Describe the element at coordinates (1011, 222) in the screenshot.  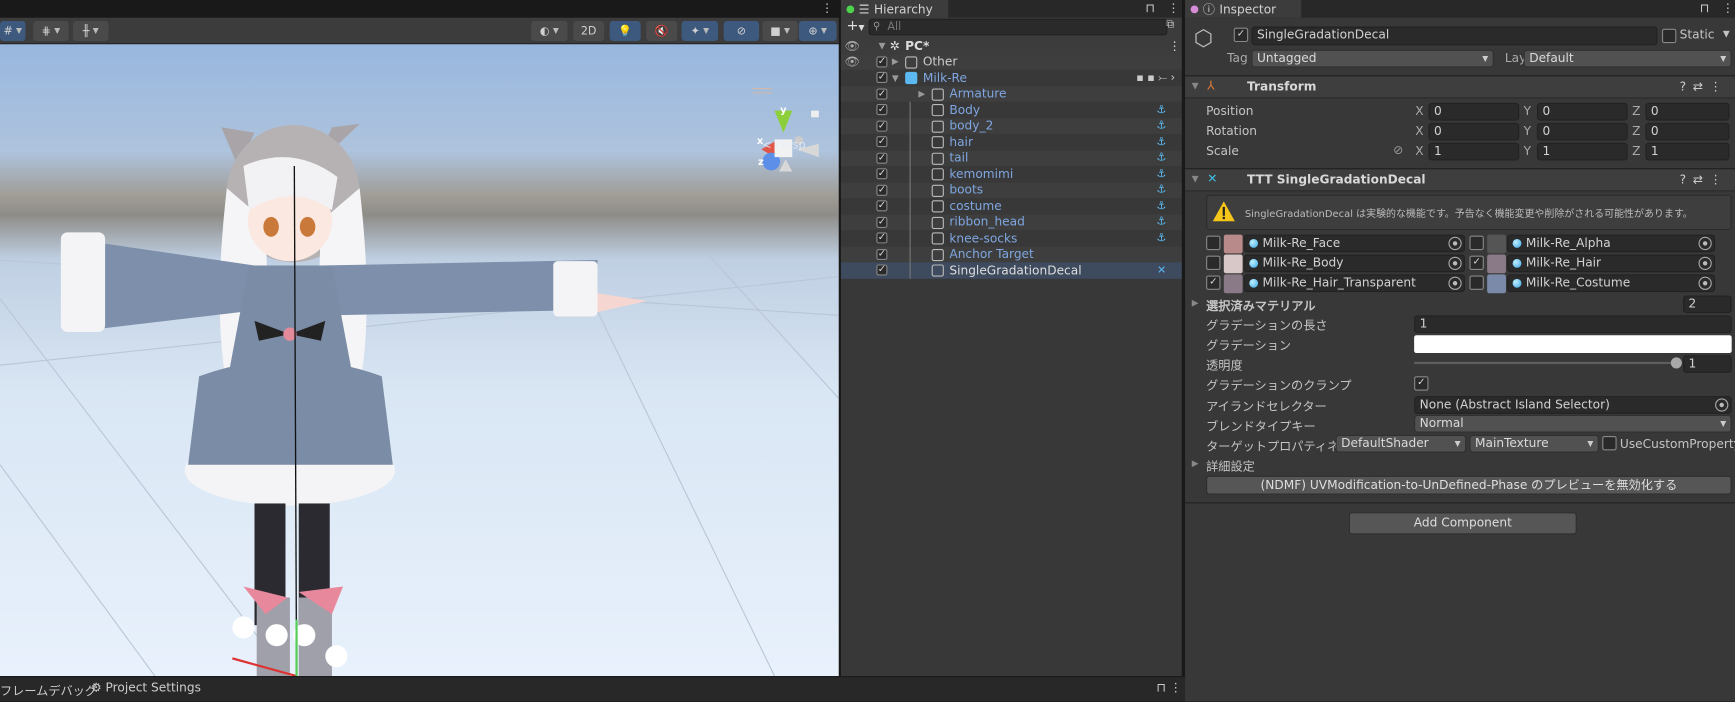
I see `hierarchy-item: ✓ ribbon_head ⚓` at that location.